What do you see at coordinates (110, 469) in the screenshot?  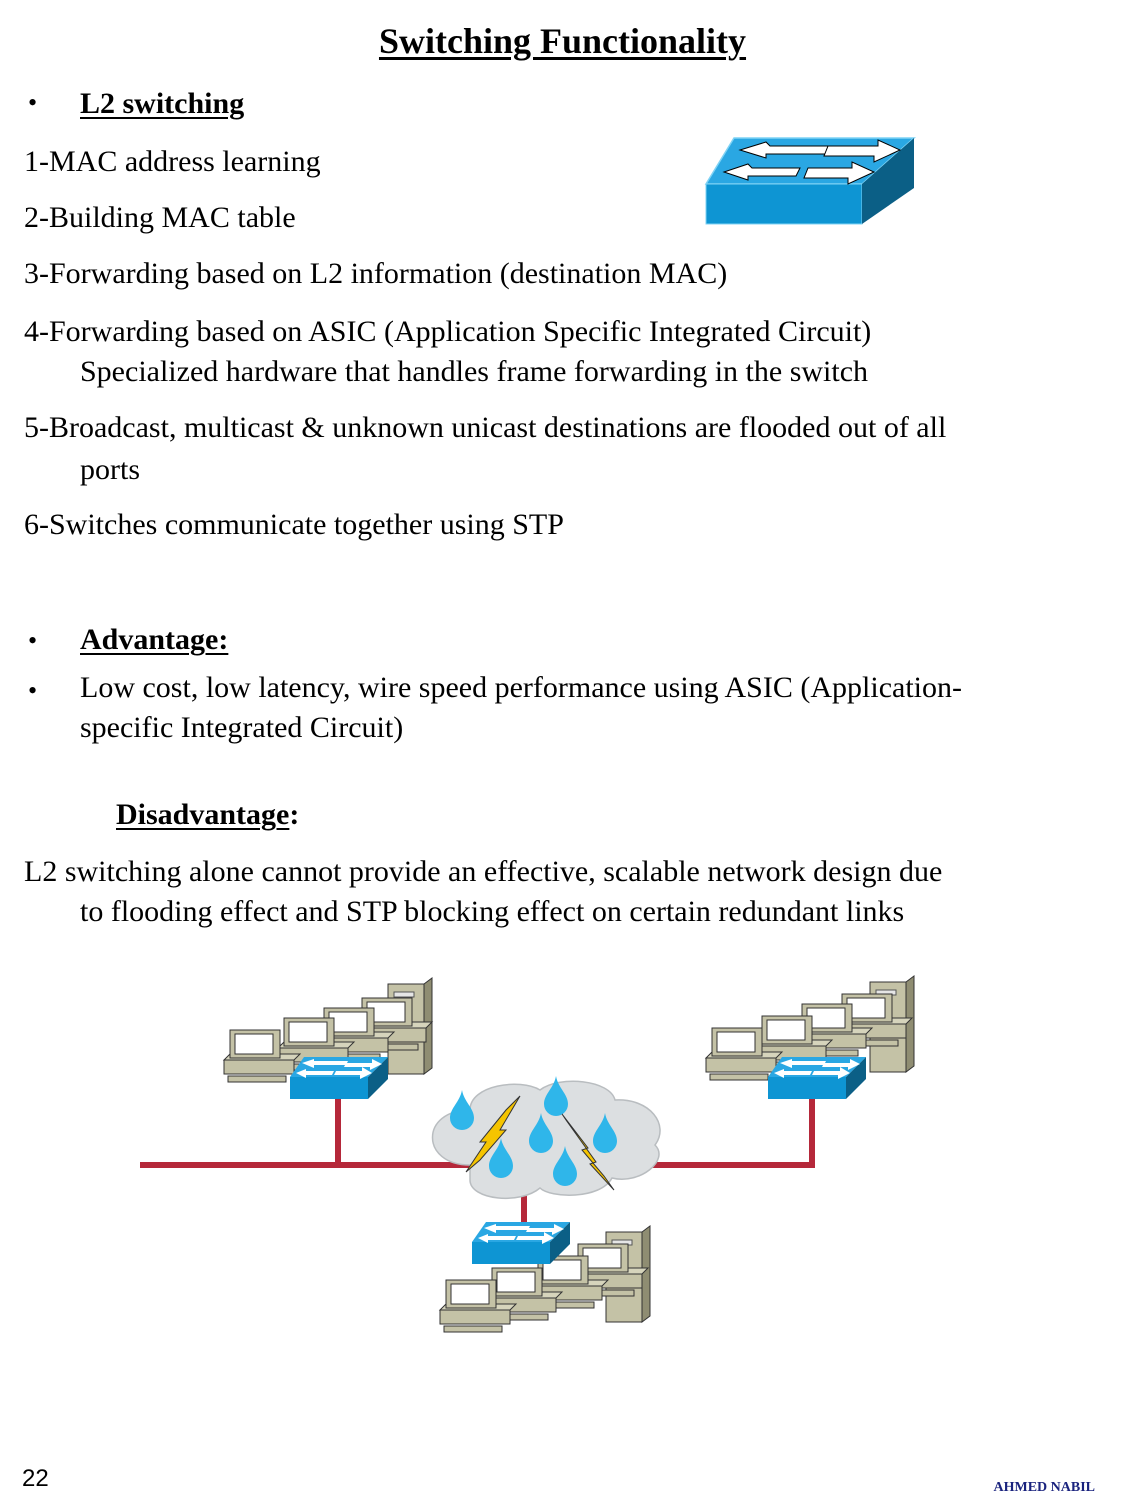 I see `list-item-continuation: ports` at bounding box center [110, 469].